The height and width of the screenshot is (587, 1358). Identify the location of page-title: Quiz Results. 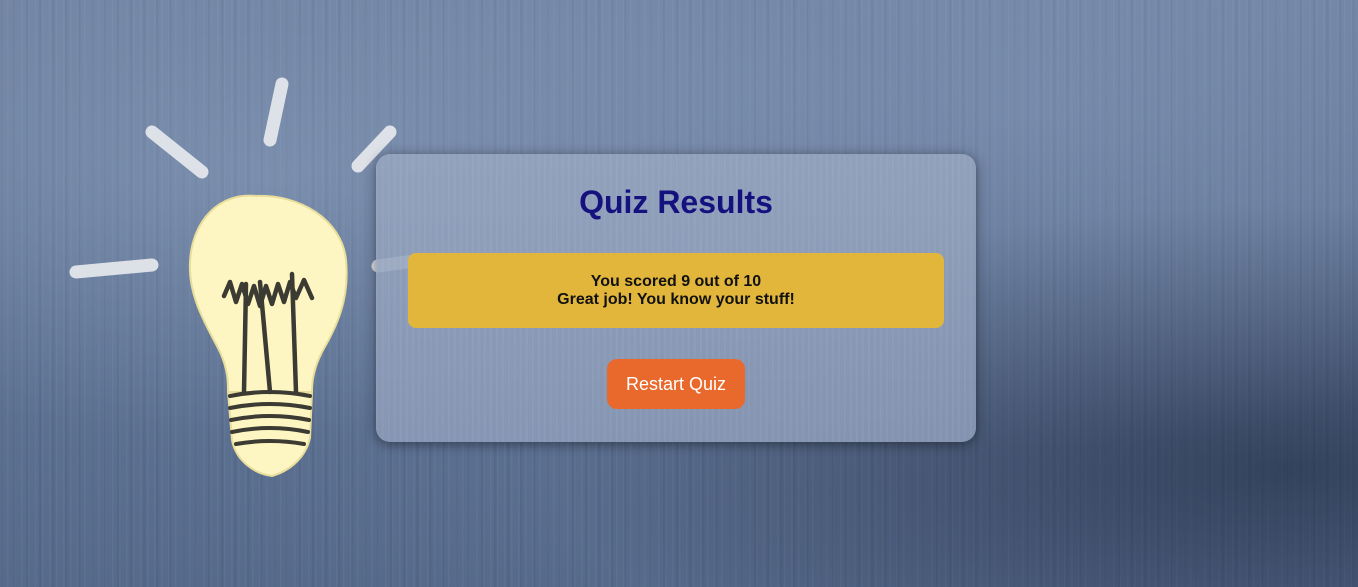
(676, 202).